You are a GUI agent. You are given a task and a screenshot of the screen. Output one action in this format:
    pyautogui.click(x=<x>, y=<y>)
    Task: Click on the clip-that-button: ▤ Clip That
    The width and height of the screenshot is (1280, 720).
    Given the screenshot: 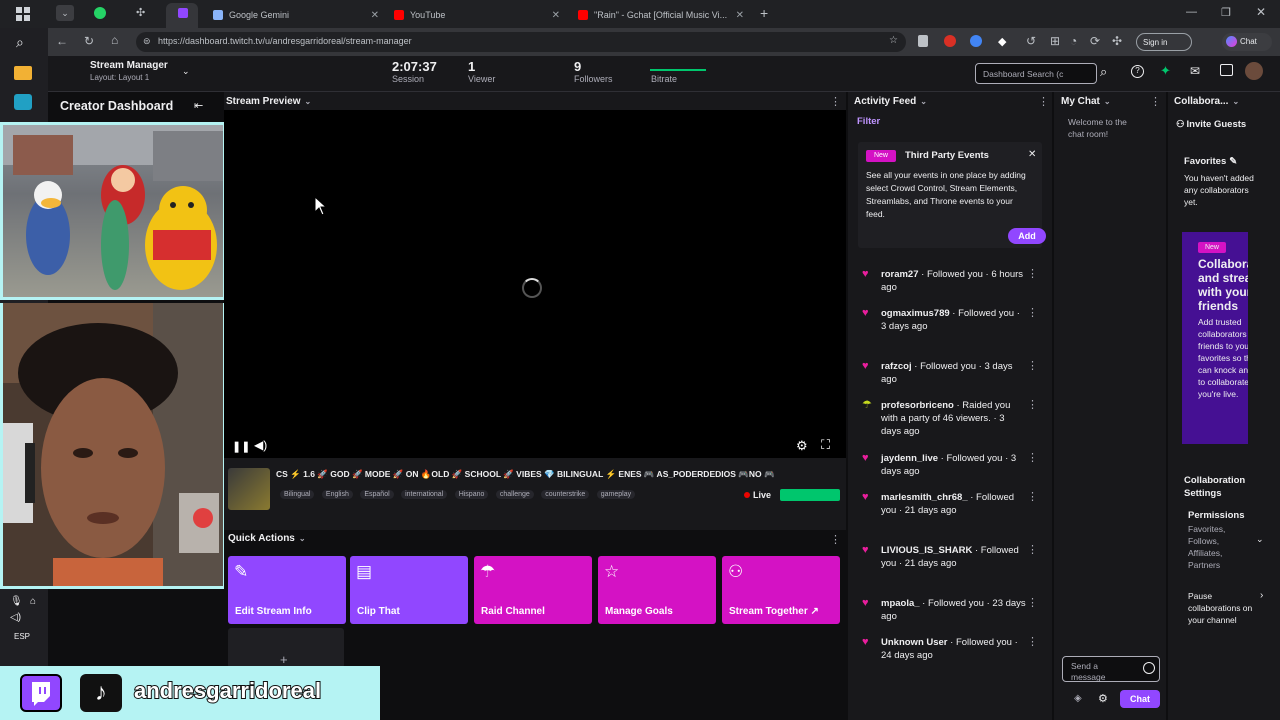 What is the action you would take?
    pyautogui.click(x=409, y=590)
    